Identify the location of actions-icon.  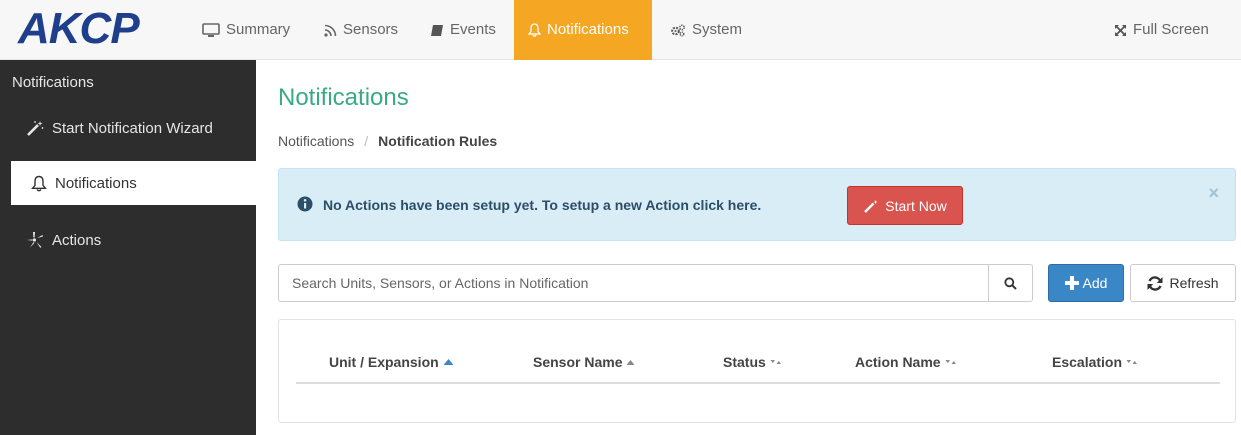
(35, 240).